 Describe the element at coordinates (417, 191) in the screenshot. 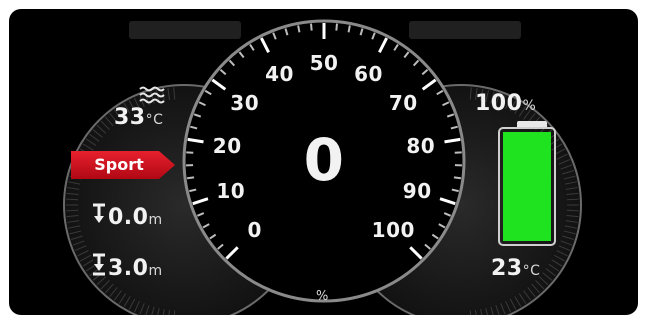

I see `gauge-tick-label: 90` at that location.